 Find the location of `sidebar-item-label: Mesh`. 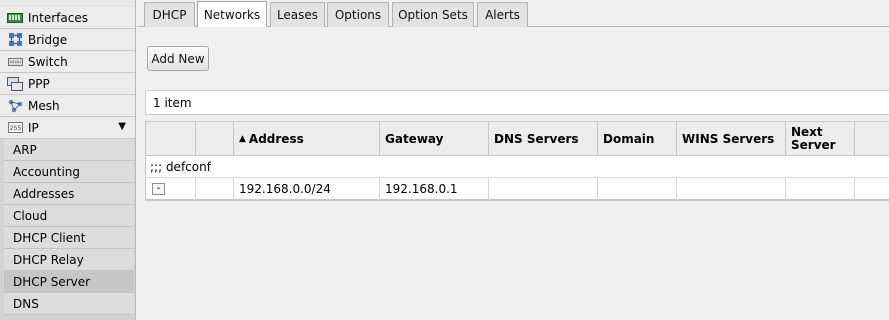

sidebar-item-label: Mesh is located at coordinates (44, 105).